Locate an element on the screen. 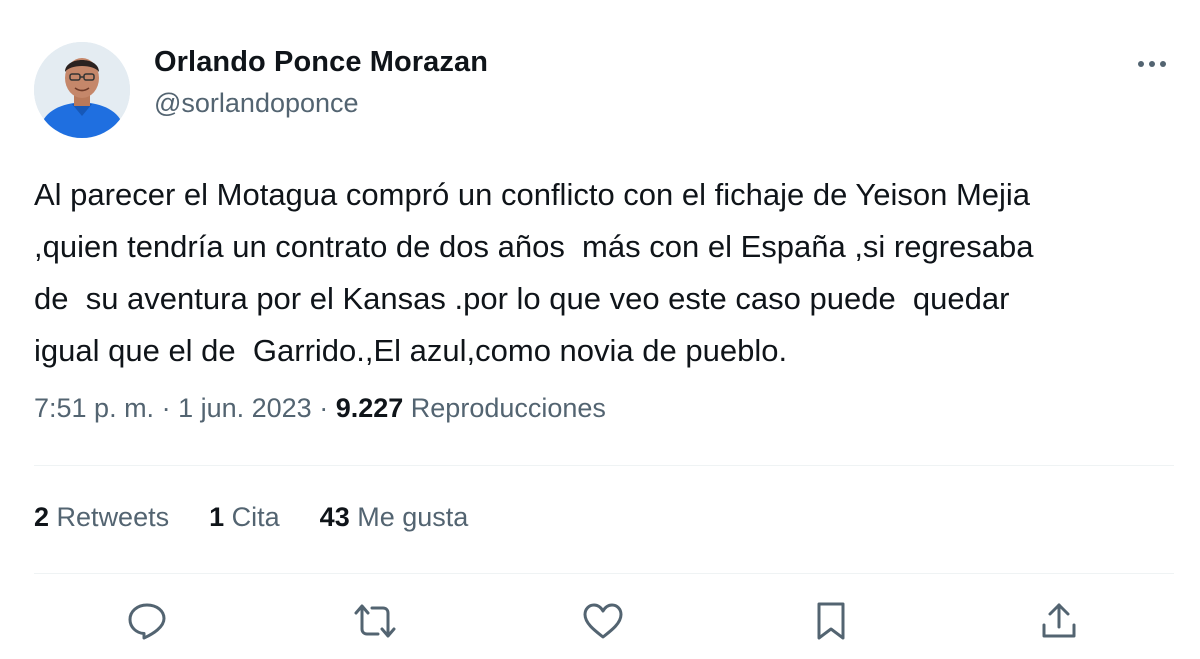  action-bar is located at coordinates (600, 621).